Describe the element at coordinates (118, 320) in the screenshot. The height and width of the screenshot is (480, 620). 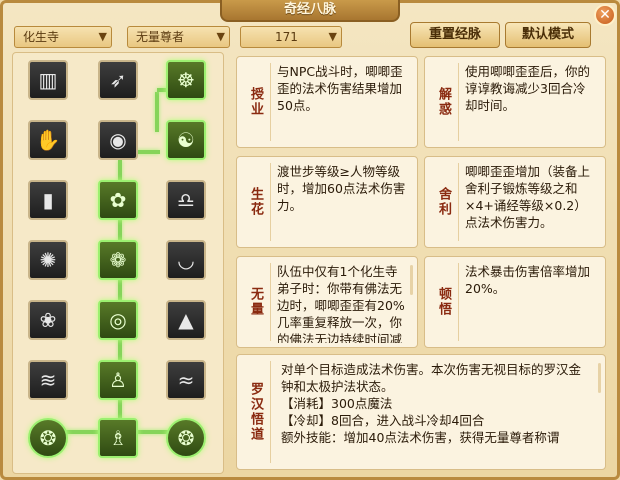
I see `buddha-halo-icon: ◎` at that location.